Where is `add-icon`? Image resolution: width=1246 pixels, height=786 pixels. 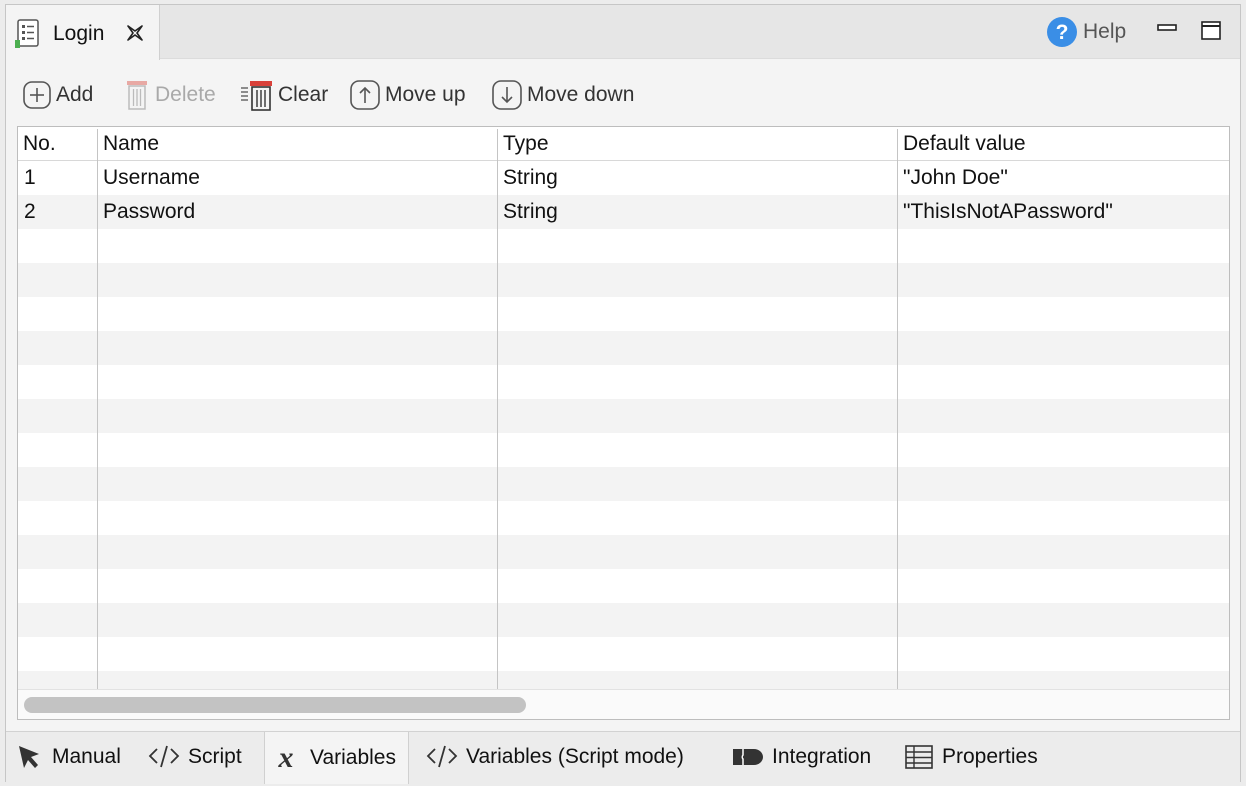 add-icon is located at coordinates (37, 95).